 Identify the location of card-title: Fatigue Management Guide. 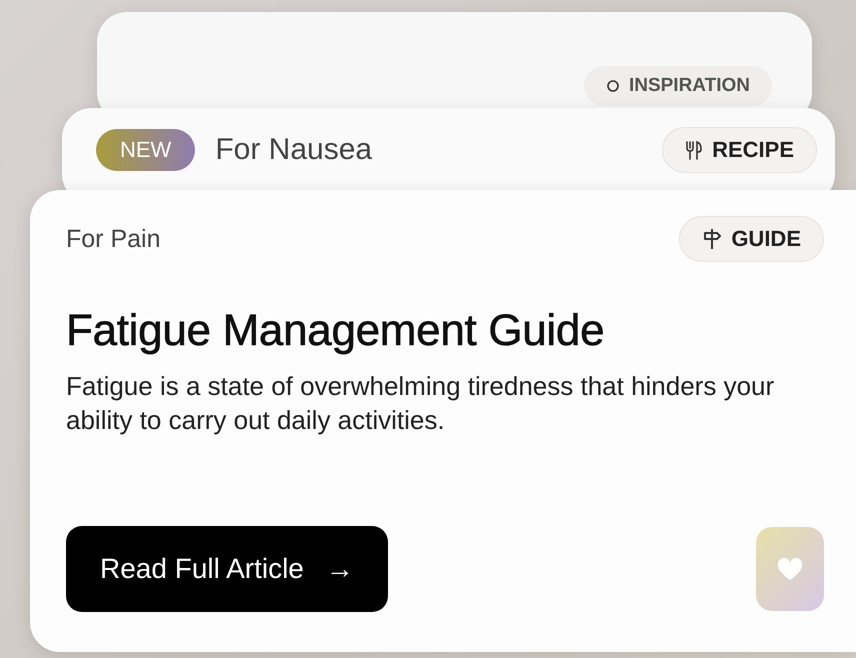
(336, 331).